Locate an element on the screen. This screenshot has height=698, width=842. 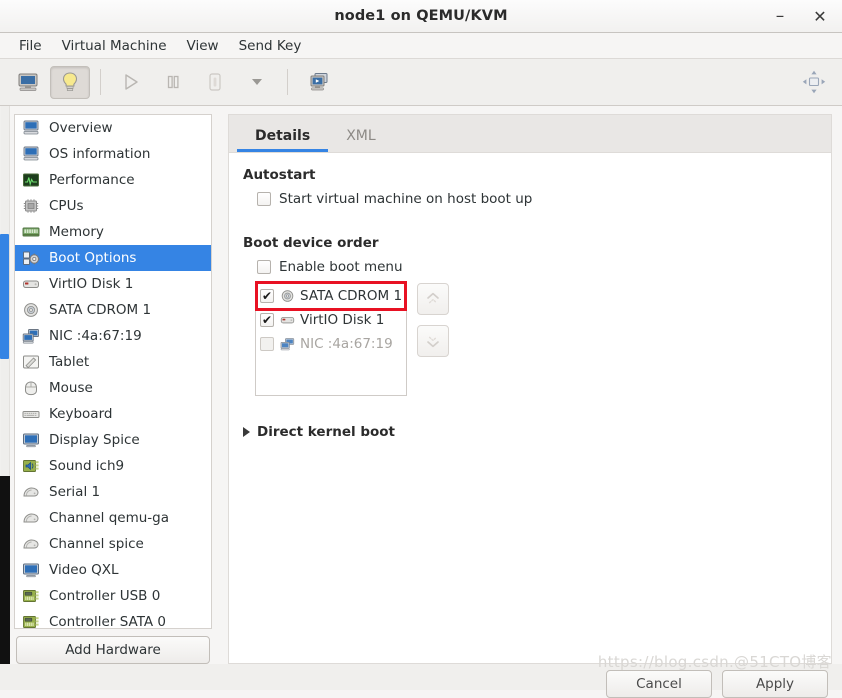
tab-xml: XML is located at coordinates (360, 137).